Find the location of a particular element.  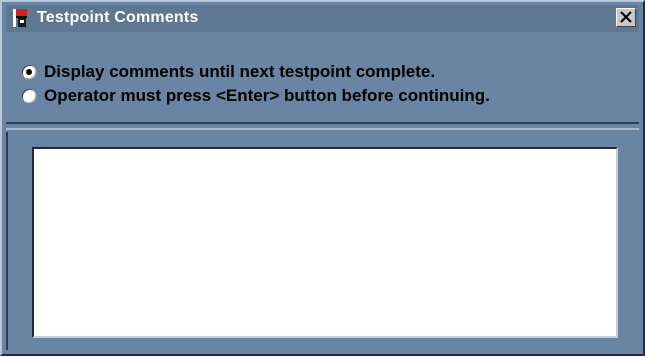

title-bar: Testpoint Comments is located at coordinates (322, 18).